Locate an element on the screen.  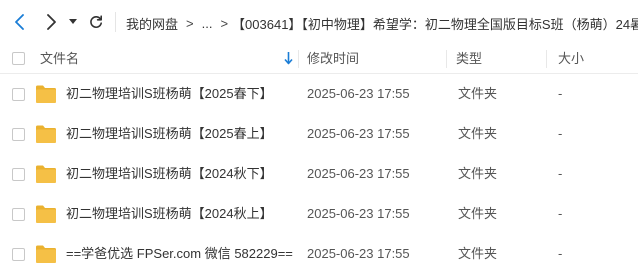
row-name: 初二物理培训S班杨萌【2024秋下】 is located at coordinates (169, 174).